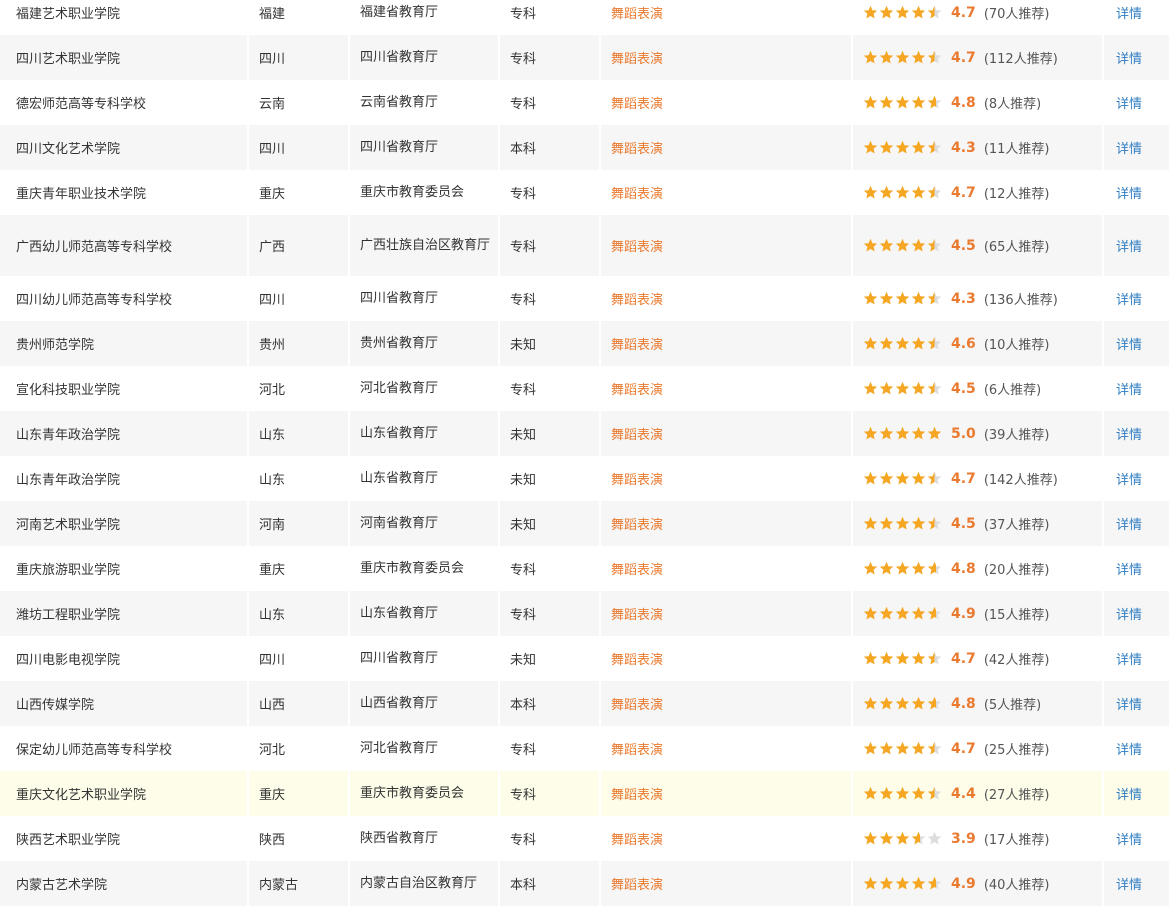 The height and width of the screenshot is (906, 1169). Describe the element at coordinates (299, 245) in the screenshot. I see `province-cell: 广西` at that location.